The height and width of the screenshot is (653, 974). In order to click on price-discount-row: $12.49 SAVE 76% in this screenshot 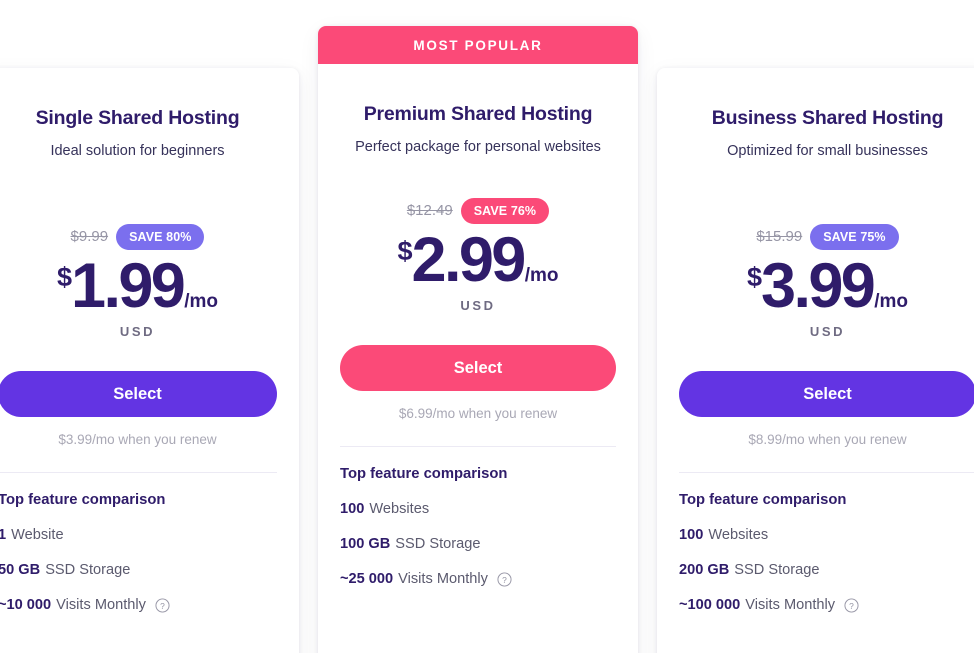, I will do `click(478, 210)`.